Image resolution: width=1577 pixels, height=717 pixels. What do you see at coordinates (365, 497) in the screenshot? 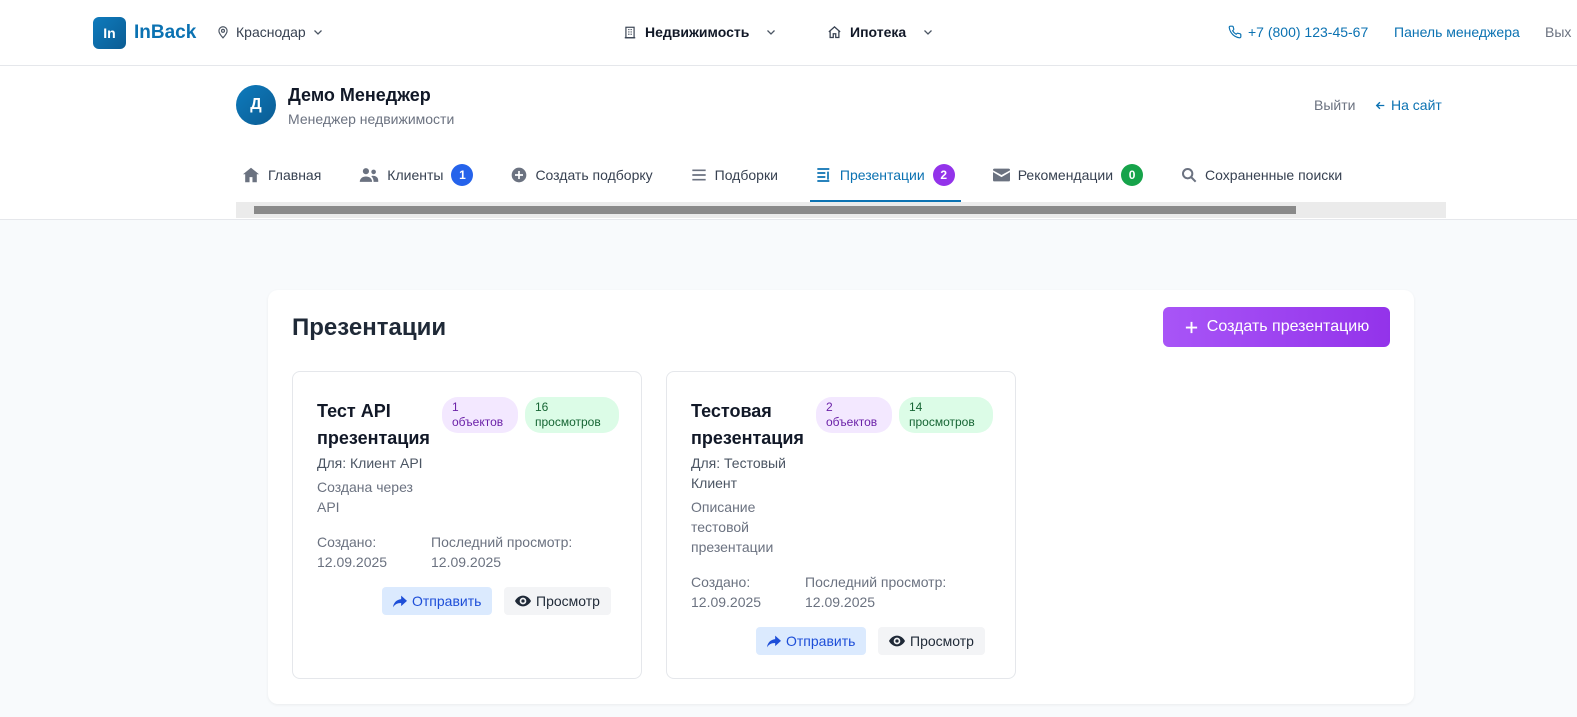
I see `presentation-description: Создана через API` at bounding box center [365, 497].